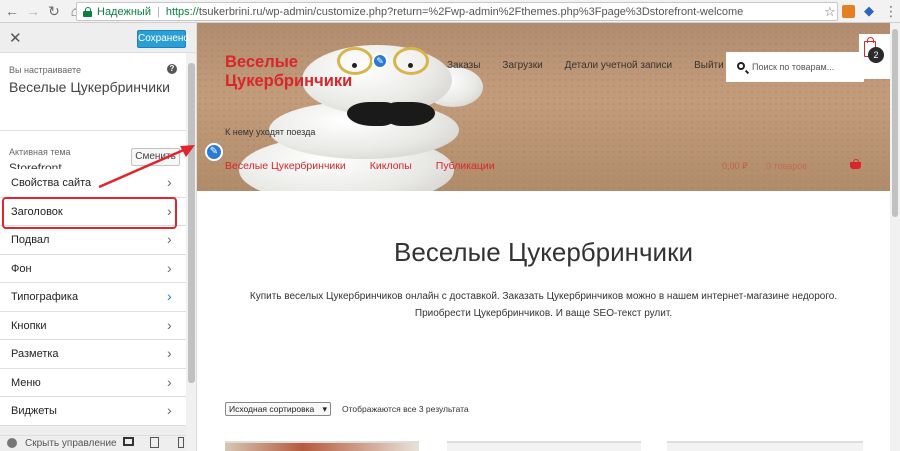 The width and height of the screenshot is (900, 451). Describe the element at coordinates (54, 11) in the screenshot. I see `reload-icon: ↻` at that location.